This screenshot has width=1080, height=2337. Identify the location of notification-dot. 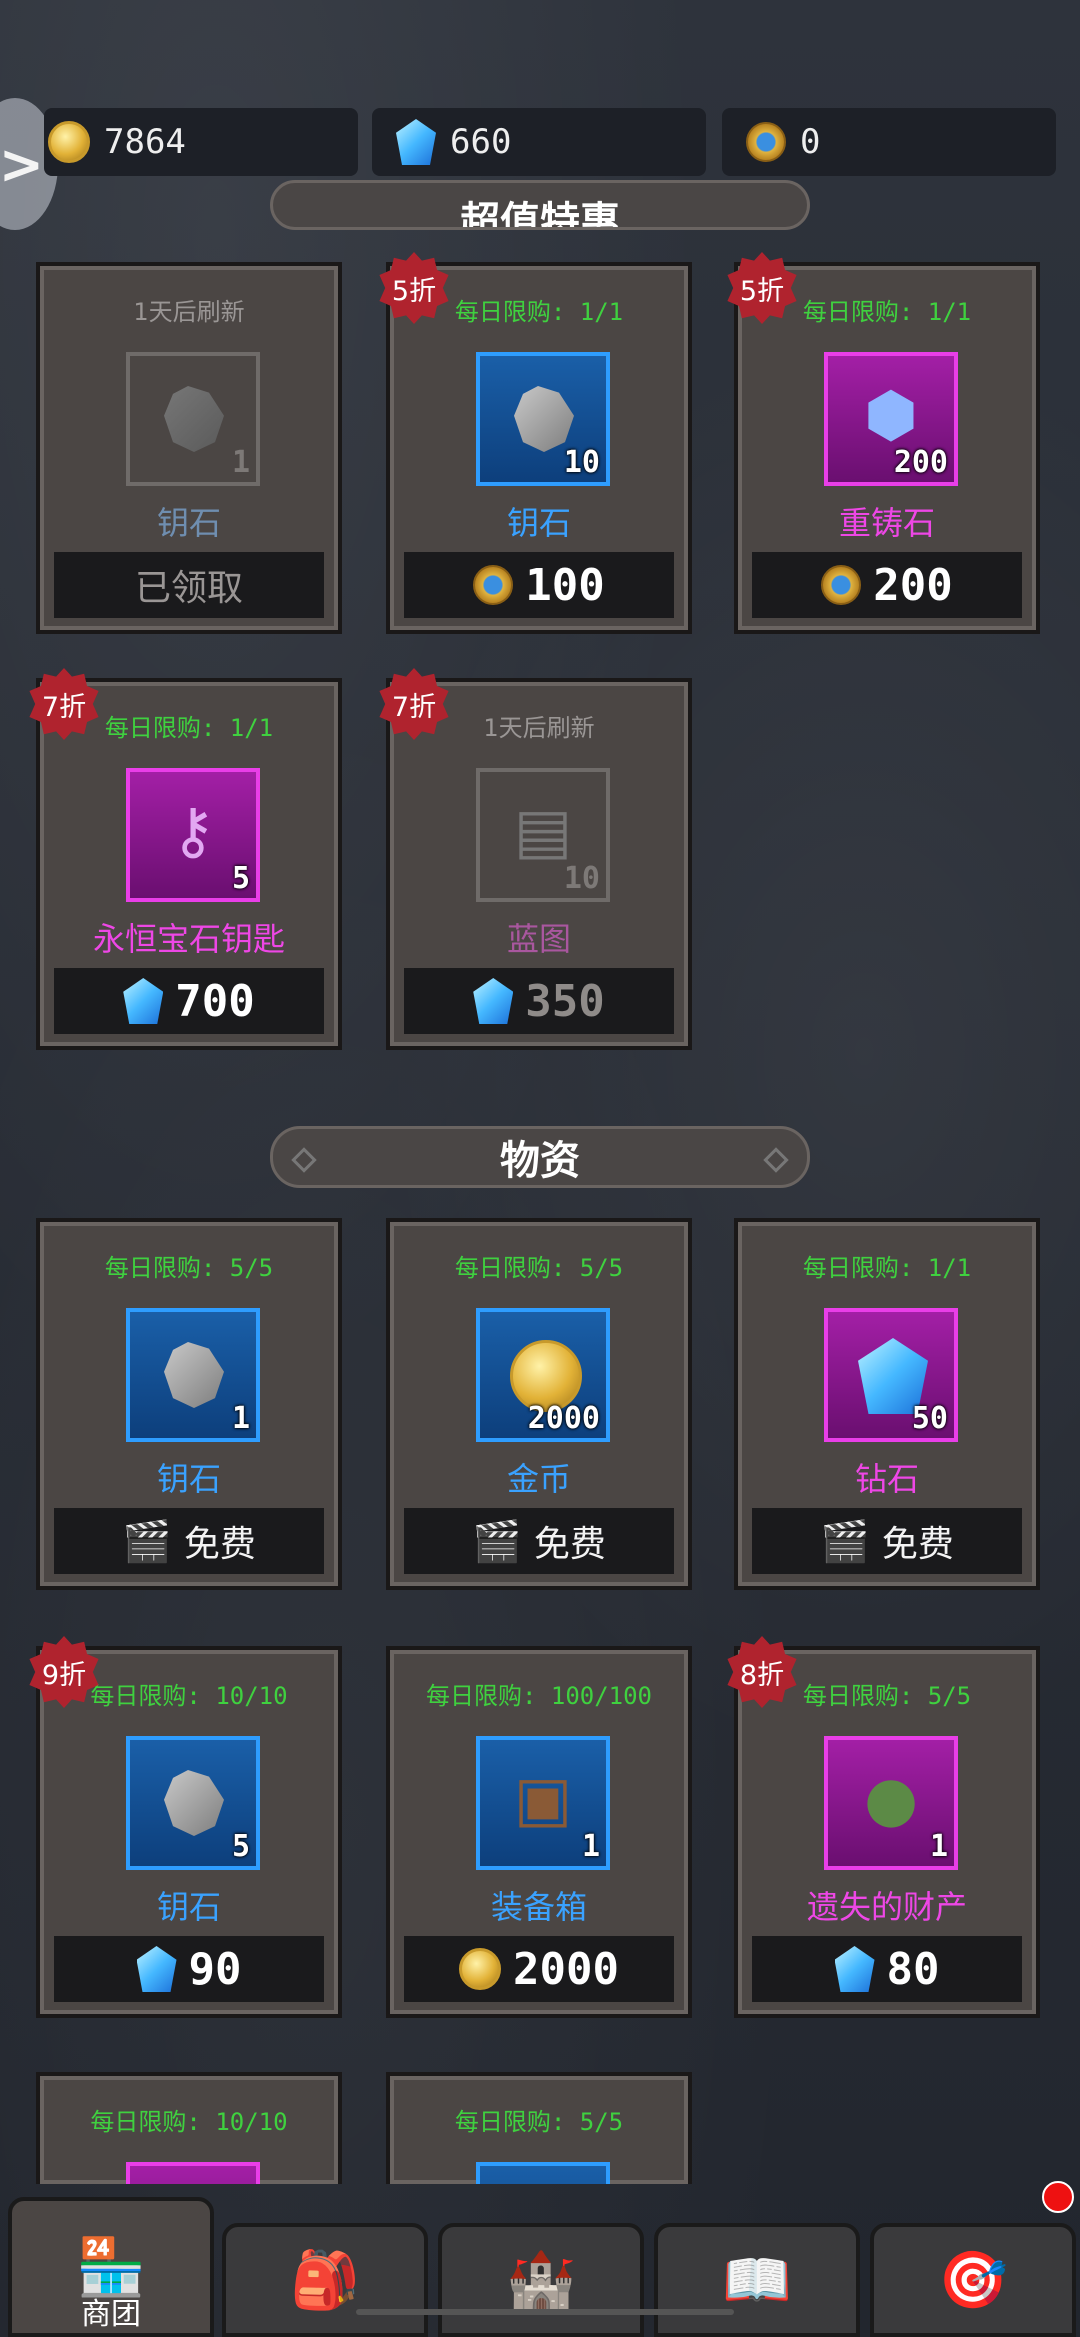
(1058, 2197).